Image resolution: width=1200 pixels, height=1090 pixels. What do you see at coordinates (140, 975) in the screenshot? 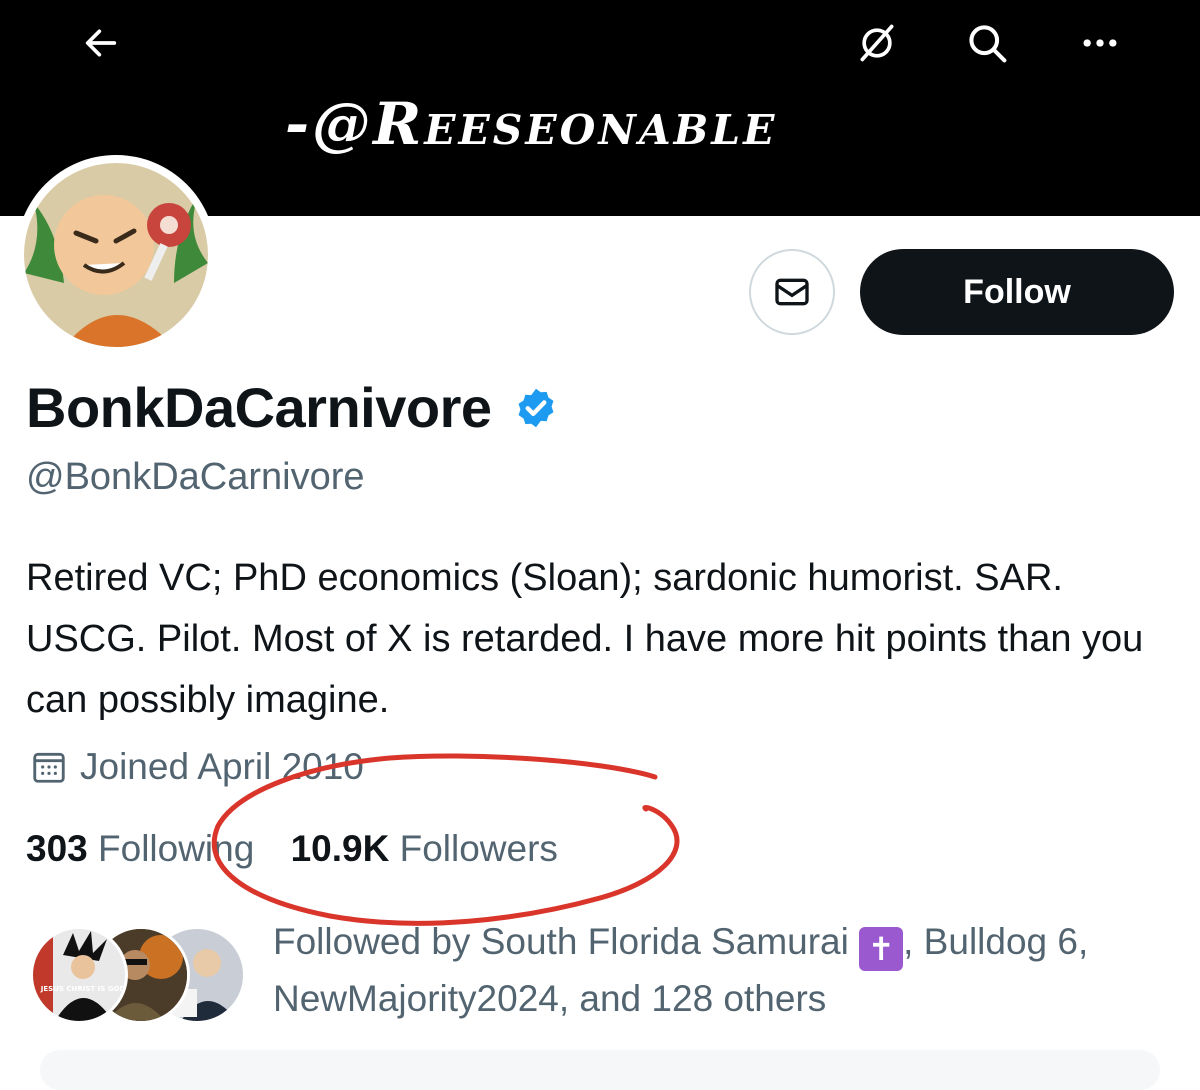
I see `mutual-followers-avatars: JESUS CHRIST IS GOD` at bounding box center [140, 975].